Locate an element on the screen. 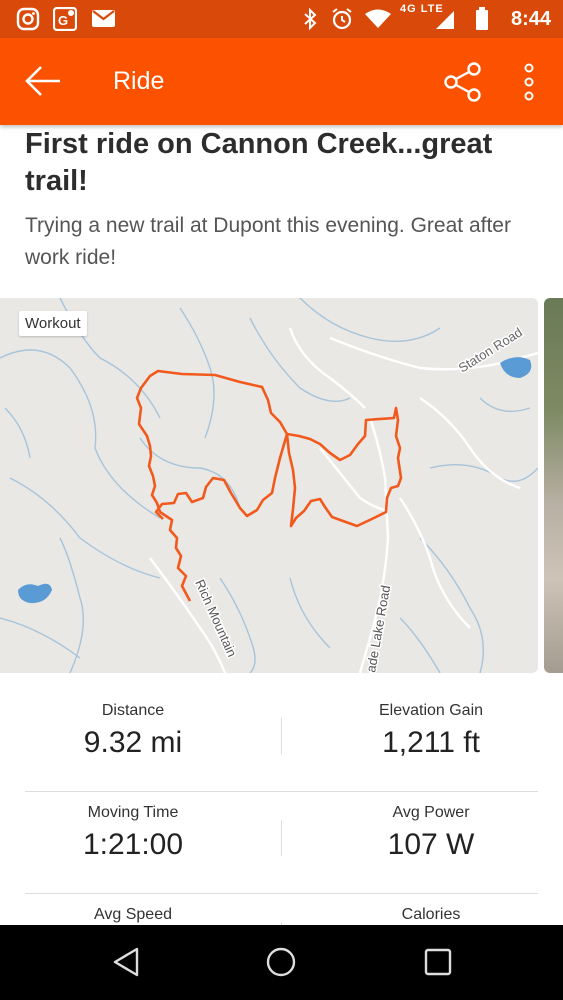  svg-text: G is located at coordinates (63, 20).